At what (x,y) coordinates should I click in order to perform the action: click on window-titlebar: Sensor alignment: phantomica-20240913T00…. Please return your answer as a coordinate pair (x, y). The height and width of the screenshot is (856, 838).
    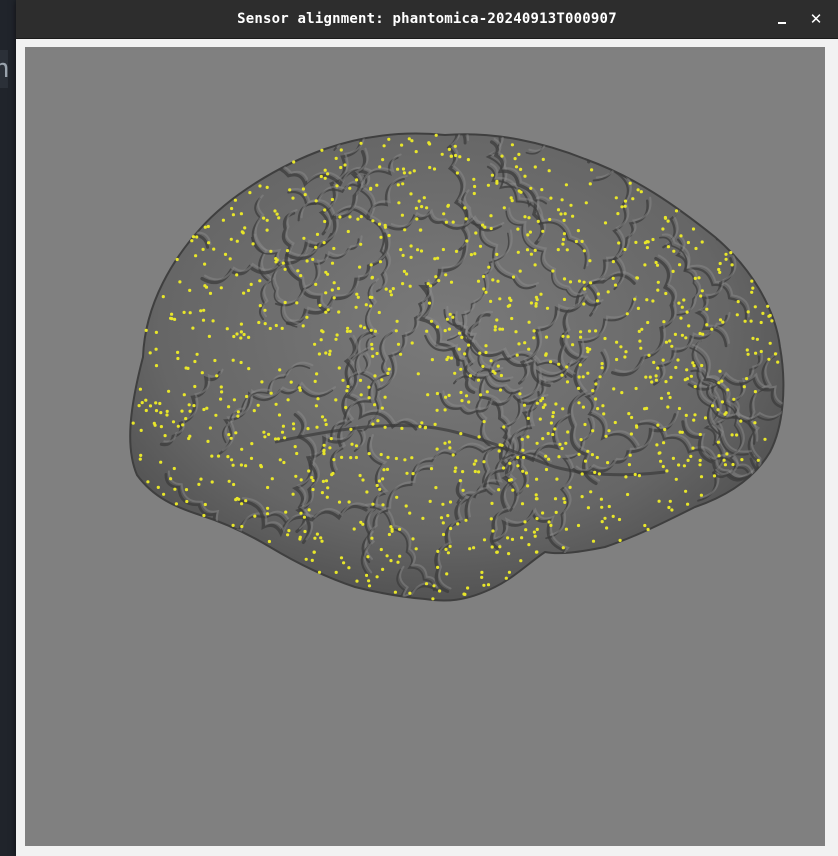
    Looking at the image, I should click on (427, 19).